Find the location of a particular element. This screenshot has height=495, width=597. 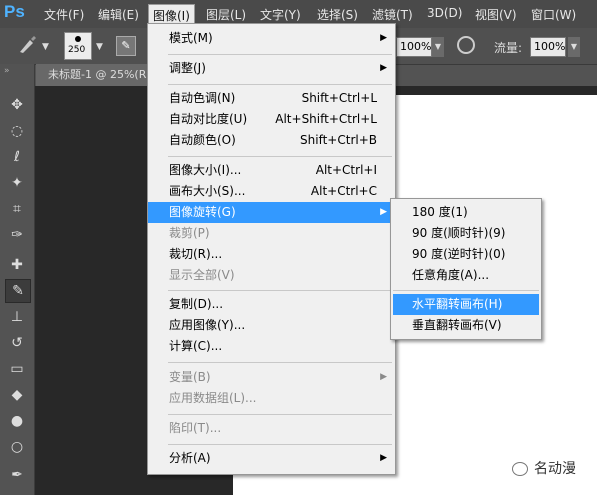

menu-item-auto-tone: 自动色调(N) Shift+Ctrl+L is located at coordinates (271, 98).